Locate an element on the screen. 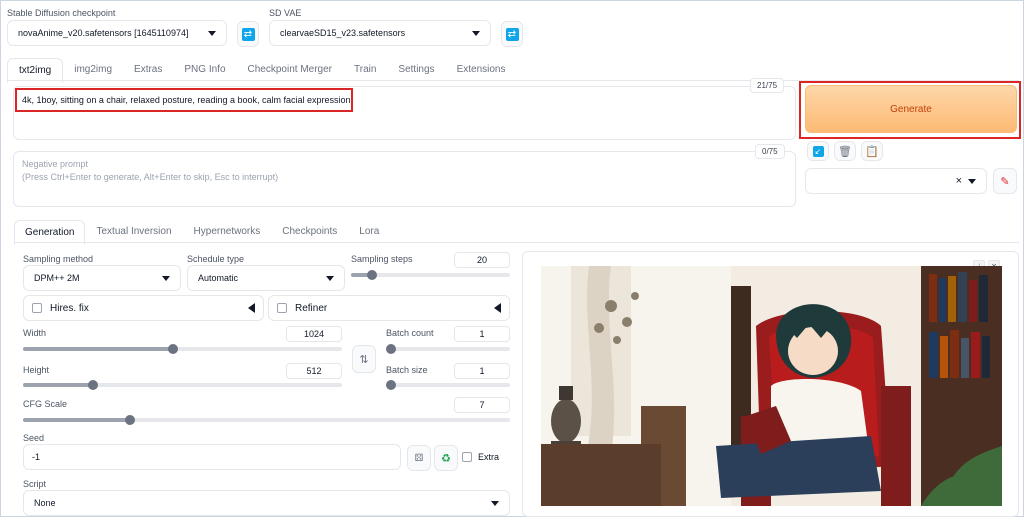 The width and height of the screenshot is (1024, 517). seed-input: -1 is located at coordinates (212, 457).